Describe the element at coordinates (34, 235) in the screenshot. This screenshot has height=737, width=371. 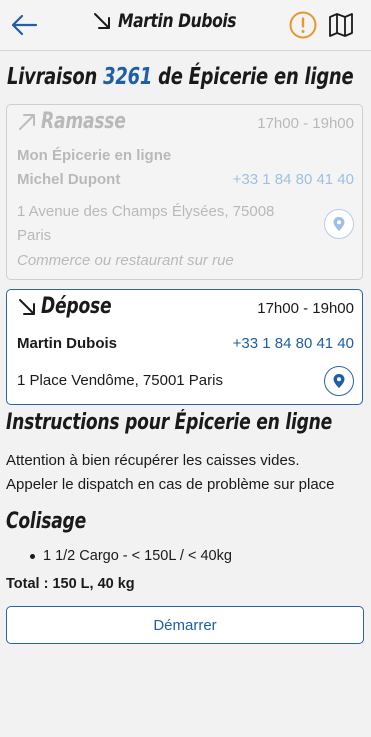
I see `pickup-address-line2: Paris` at that location.